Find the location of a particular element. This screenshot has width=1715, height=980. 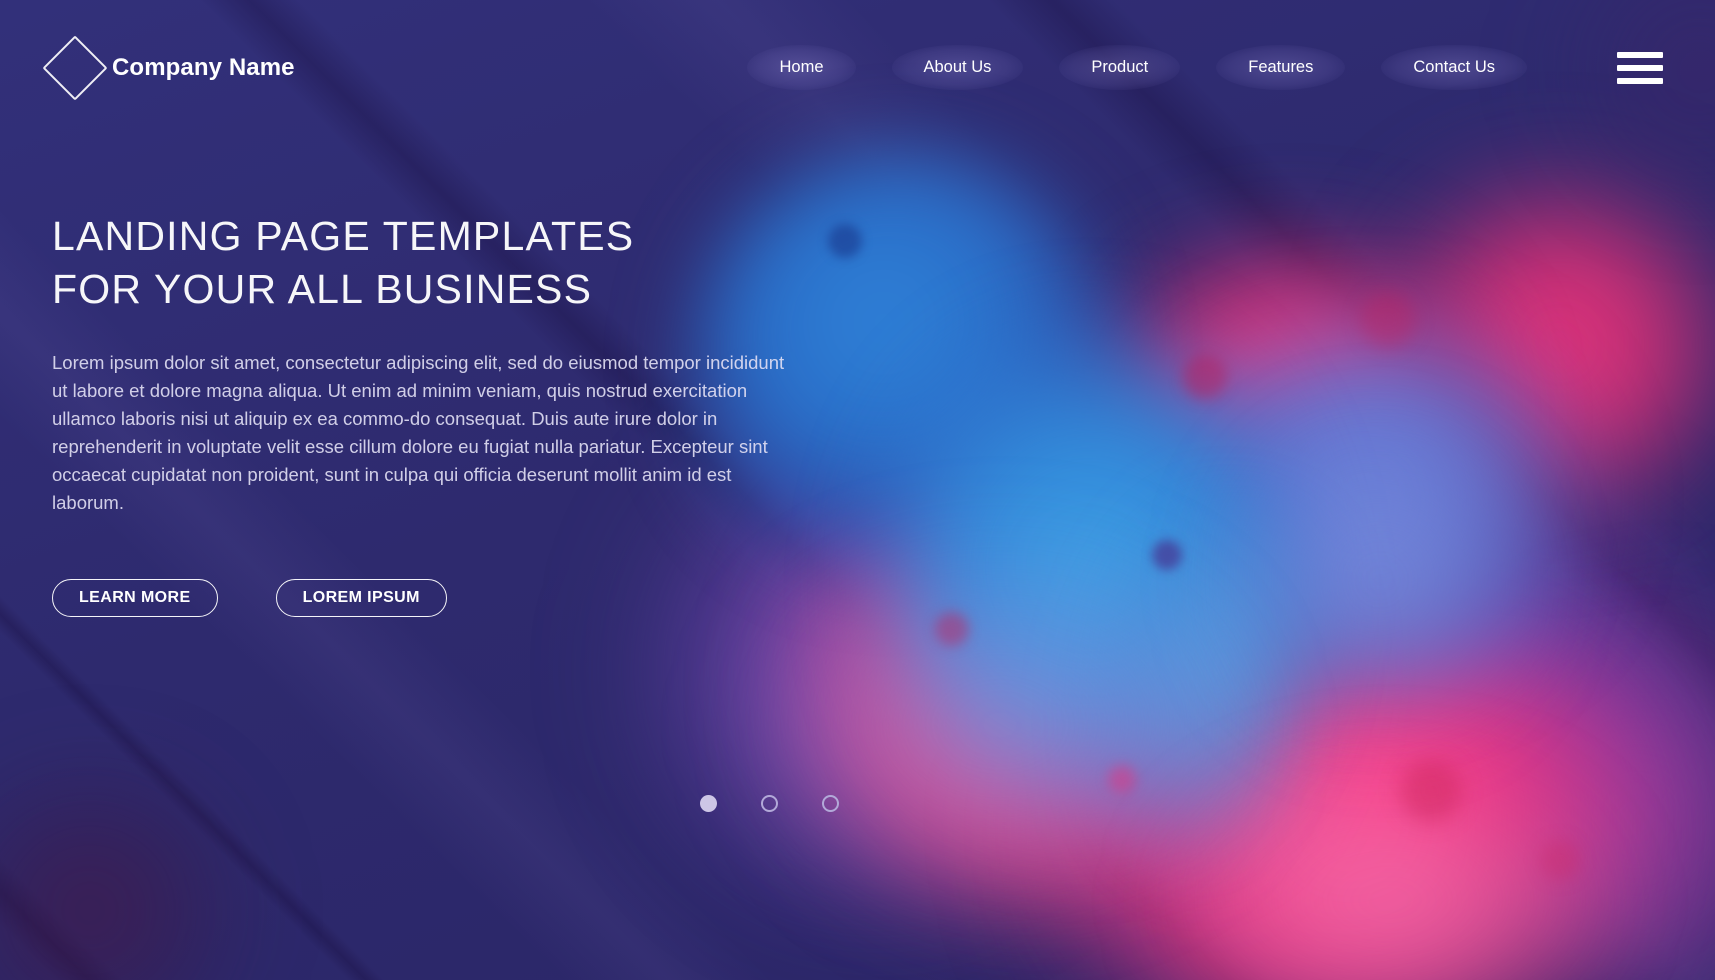

nav-item-home: Home is located at coordinates (801, 67).